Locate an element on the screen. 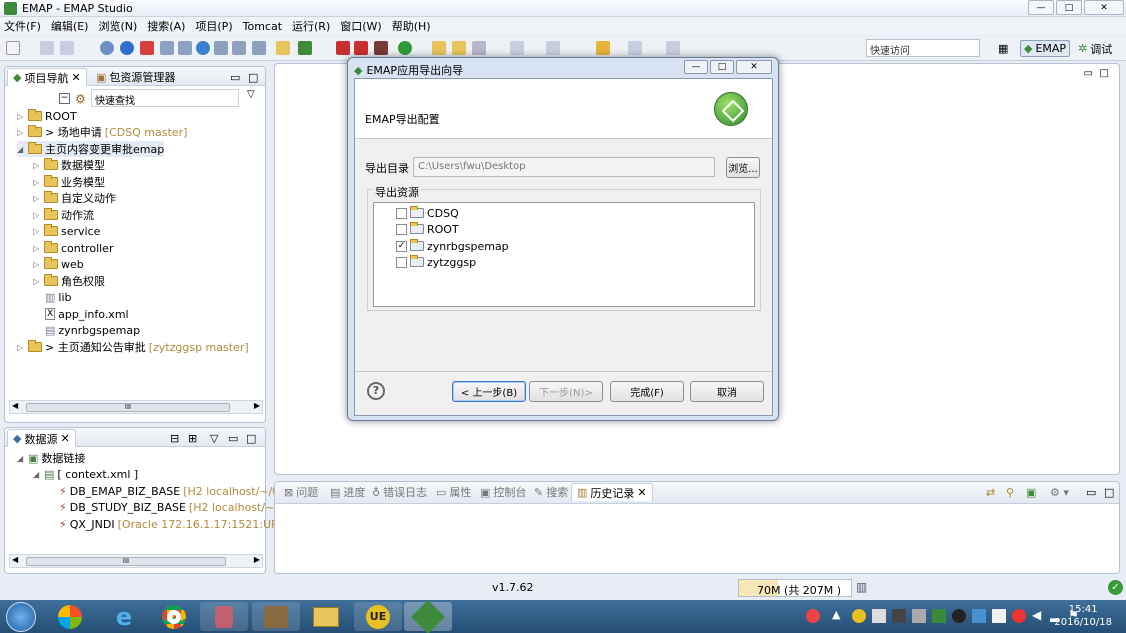  menu-navigate: 浏览(N) is located at coordinates (117, 26).